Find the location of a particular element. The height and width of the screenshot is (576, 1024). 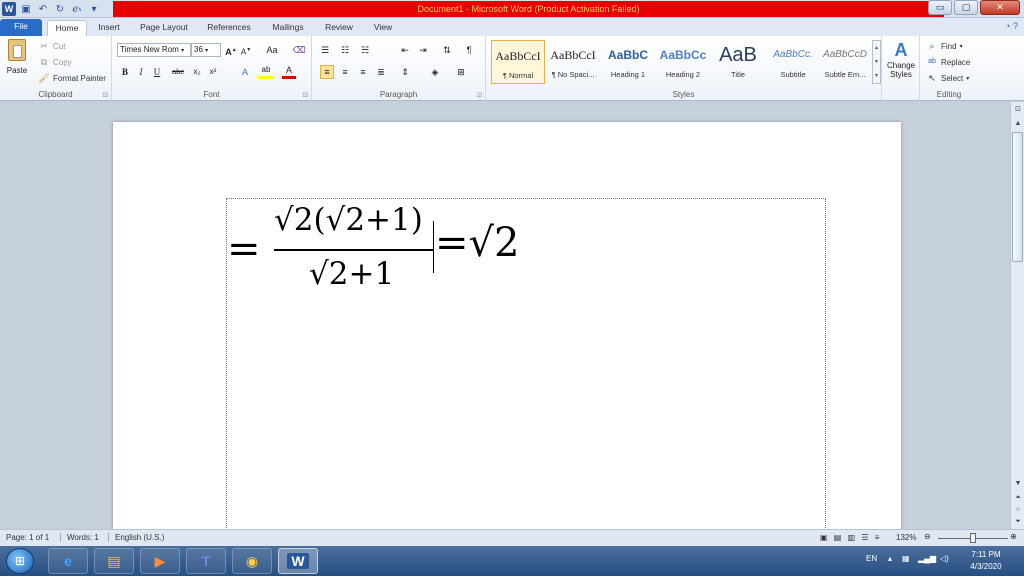

style-title: AaB Title is located at coordinates (738, 62).